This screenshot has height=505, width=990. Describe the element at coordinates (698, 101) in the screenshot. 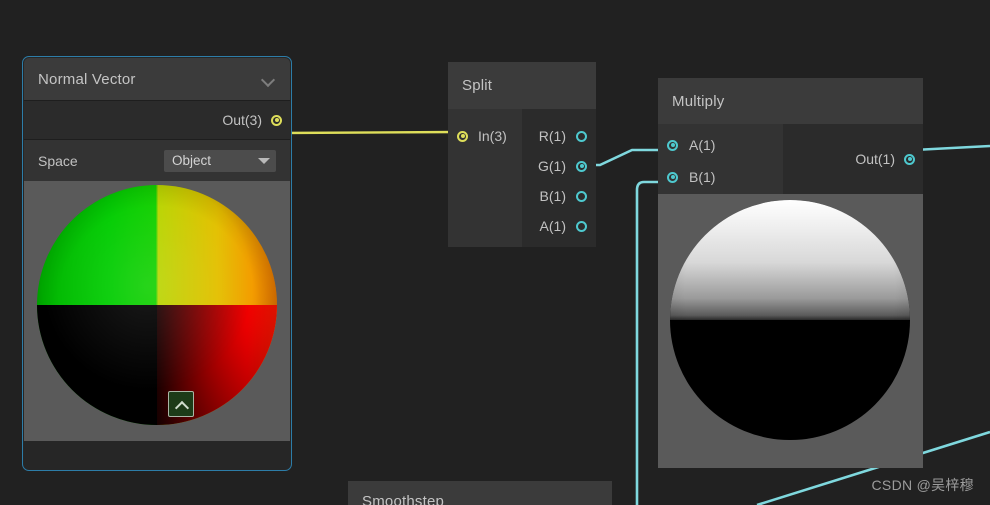

I see `node-multiply-title: Multiply` at that location.